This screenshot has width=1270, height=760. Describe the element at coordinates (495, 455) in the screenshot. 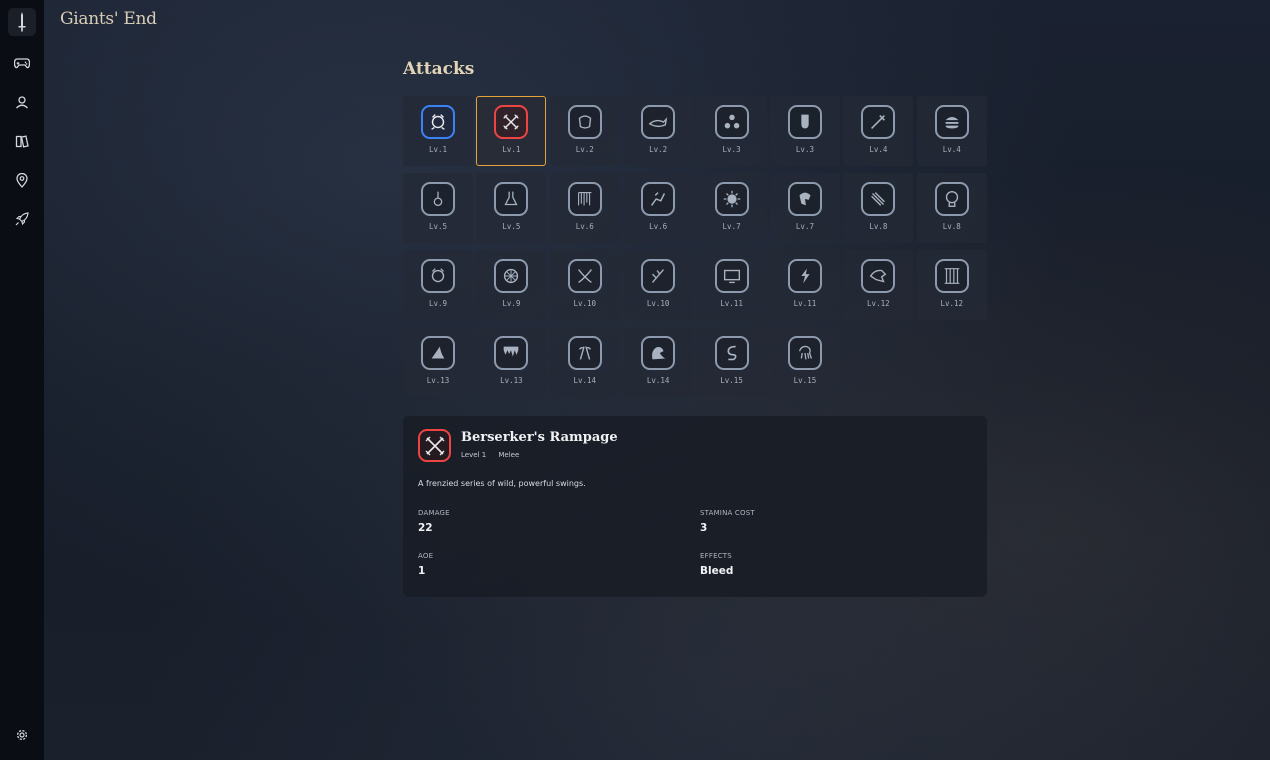

I see `attack-meta: Level 1 Melee` at that location.